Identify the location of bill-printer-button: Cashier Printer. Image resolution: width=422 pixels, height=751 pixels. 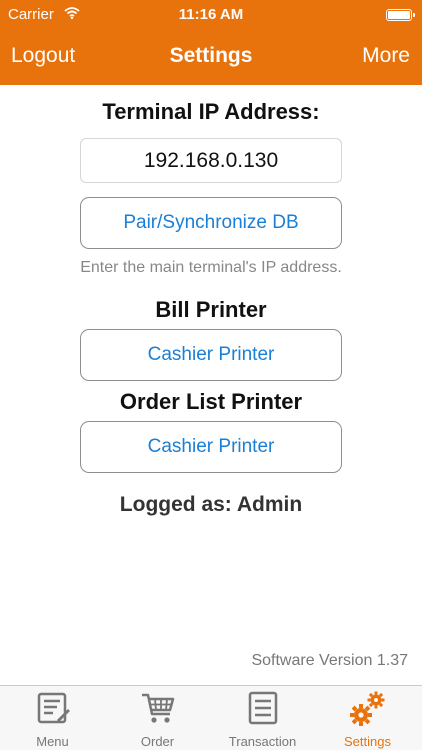
(211, 355).